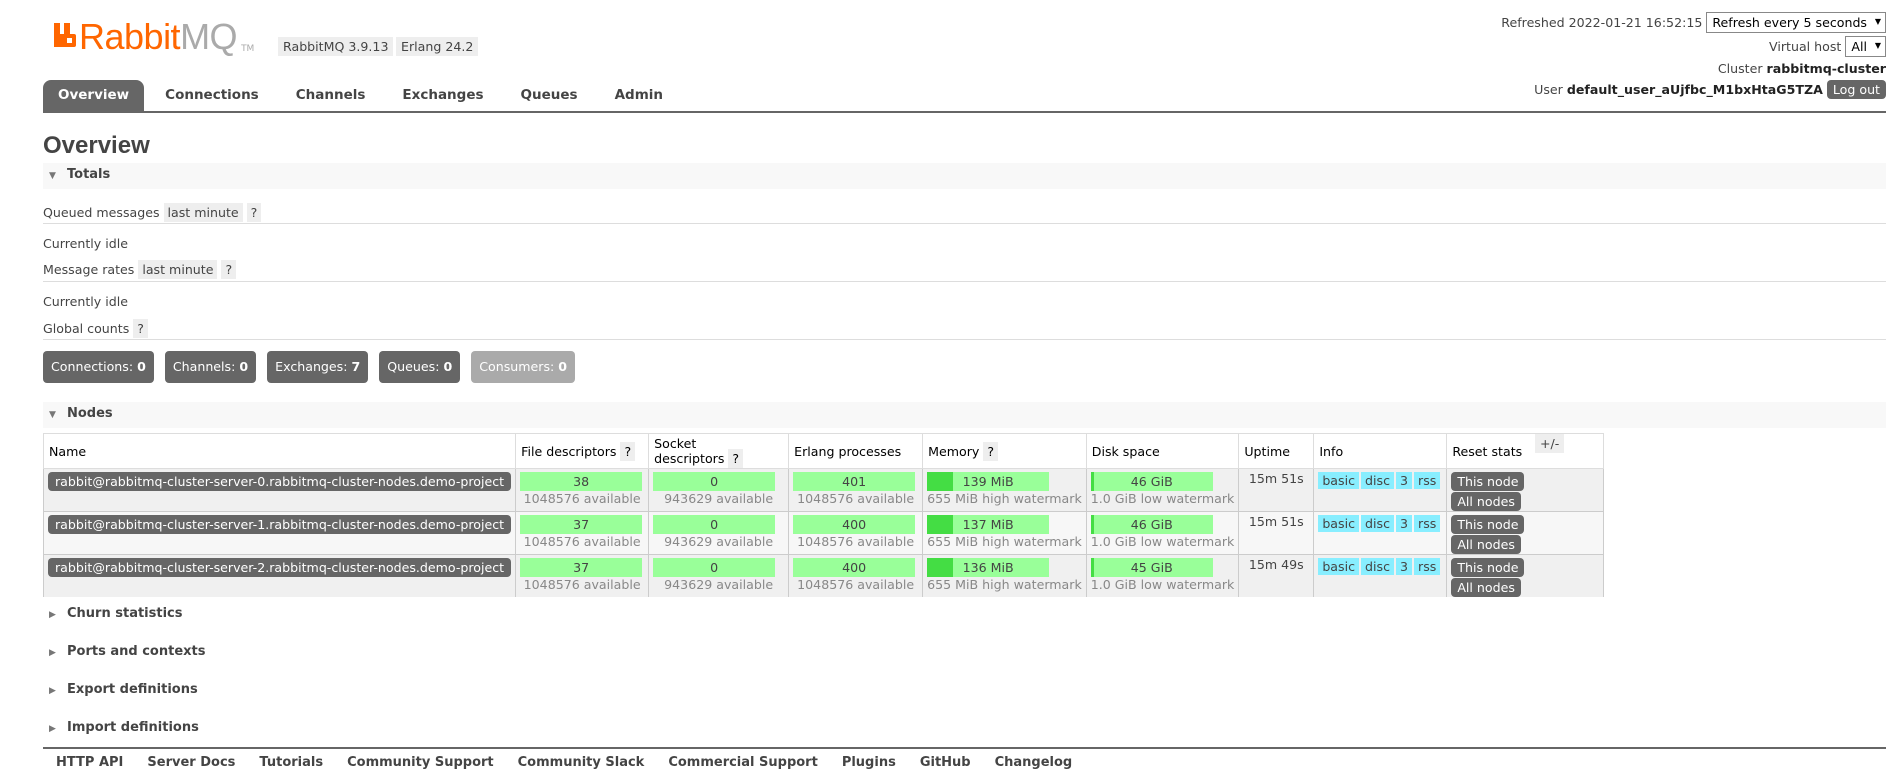 The image size is (1902, 773). I want to click on footer-link-github: GitHub, so click(945, 762).